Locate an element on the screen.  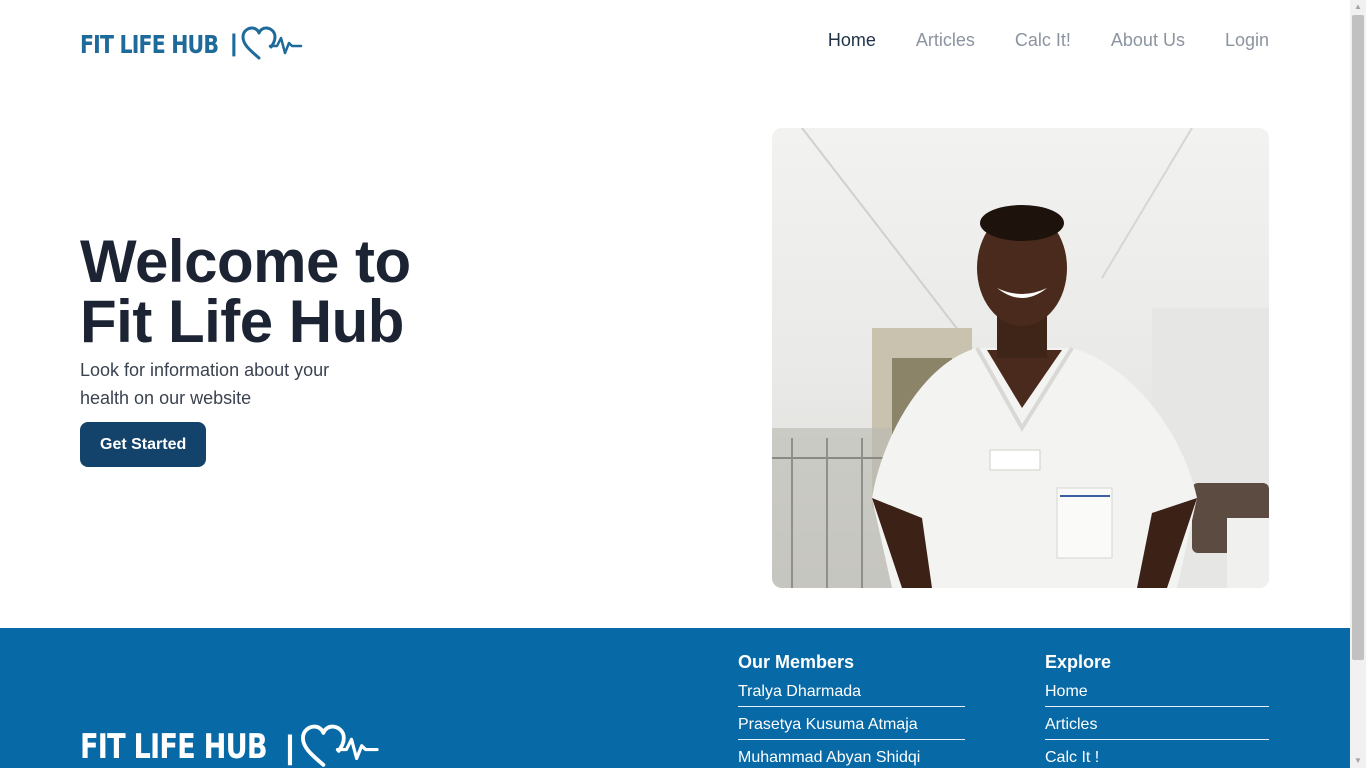
logo-text: FIT LIFE HUB is located at coordinates (149, 44).